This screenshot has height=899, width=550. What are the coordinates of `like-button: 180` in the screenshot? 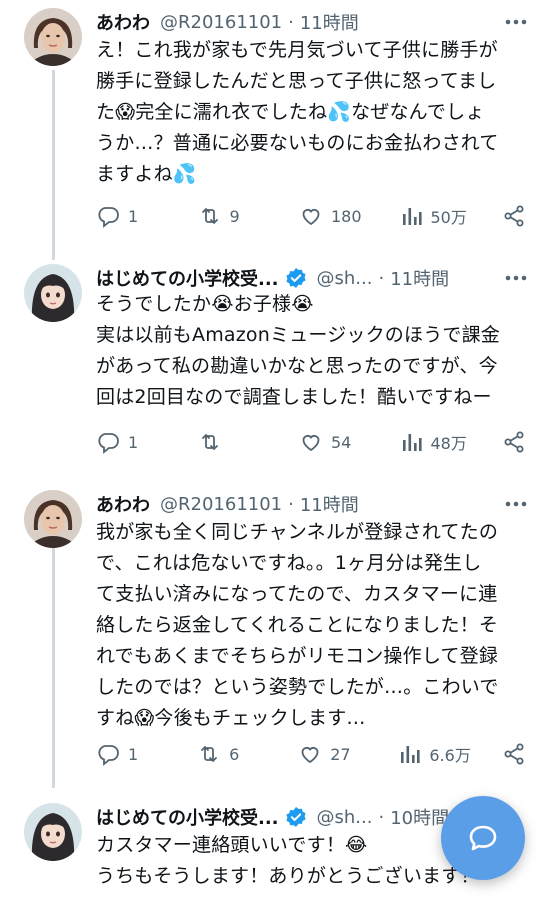 It's located at (334, 216).